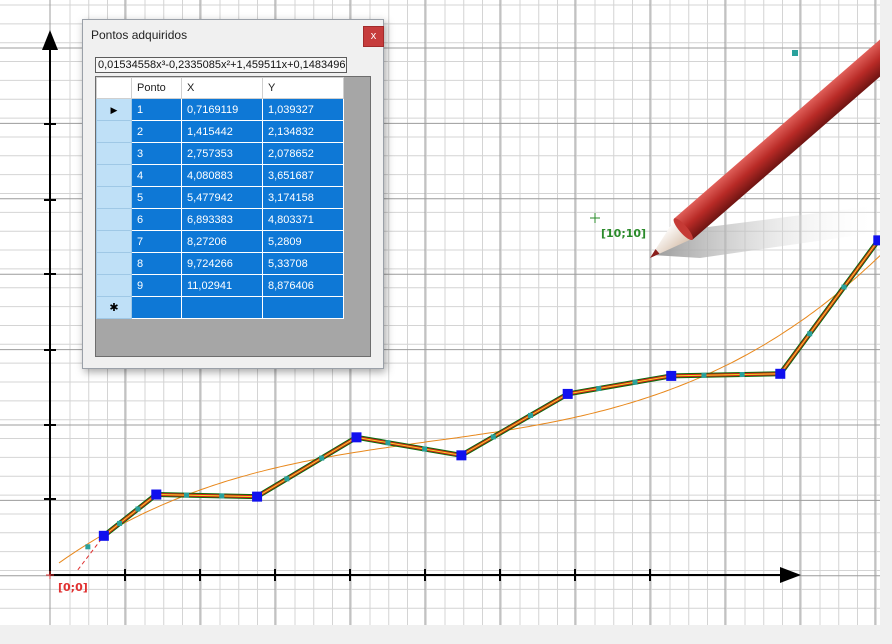 This screenshot has width=892, height=644. Describe the element at coordinates (303, 153) in the screenshot. I see `y-value-cell: 2,078652` at that location.